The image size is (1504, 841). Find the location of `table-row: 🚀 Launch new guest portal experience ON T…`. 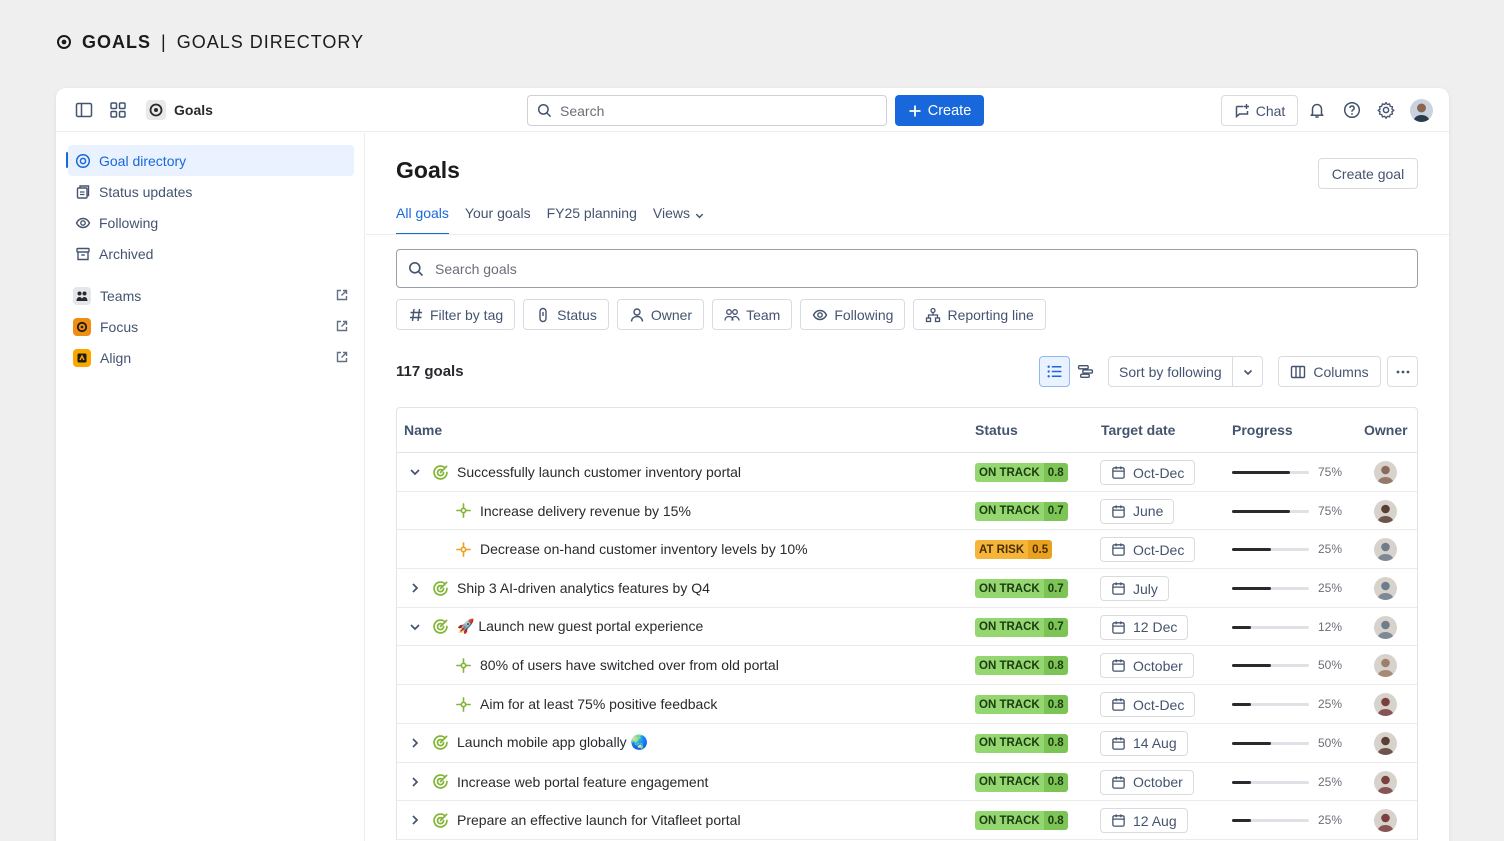

table-row: 🚀 Launch new guest portal experience ON T… is located at coordinates (907, 627).